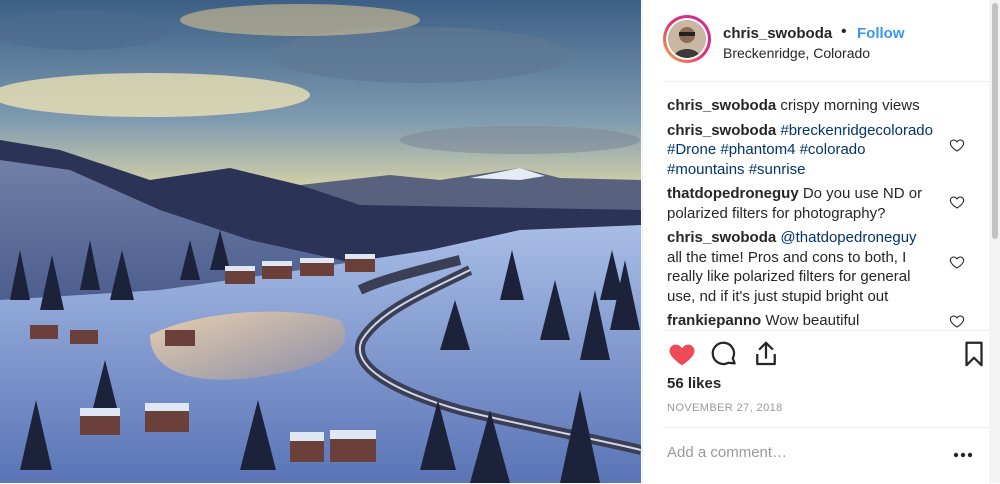 The height and width of the screenshot is (484, 1000). I want to click on avatar, so click(687, 39).